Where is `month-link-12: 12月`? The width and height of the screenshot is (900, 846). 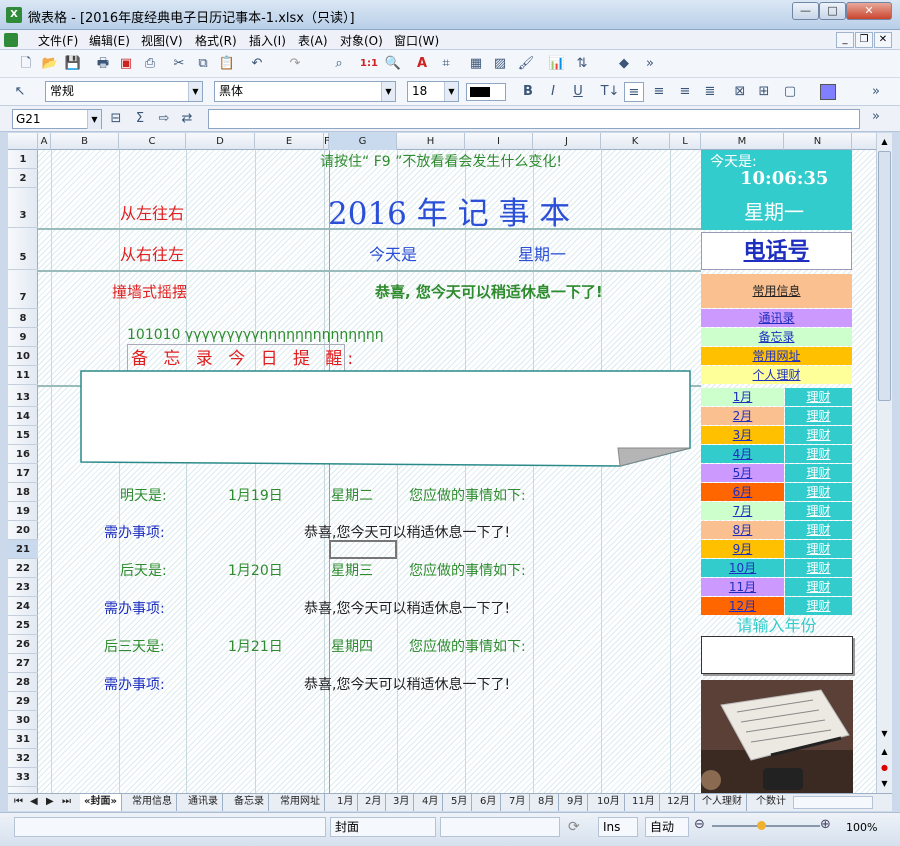 month-link-12: 12月 is located at coordinates (742, 606).